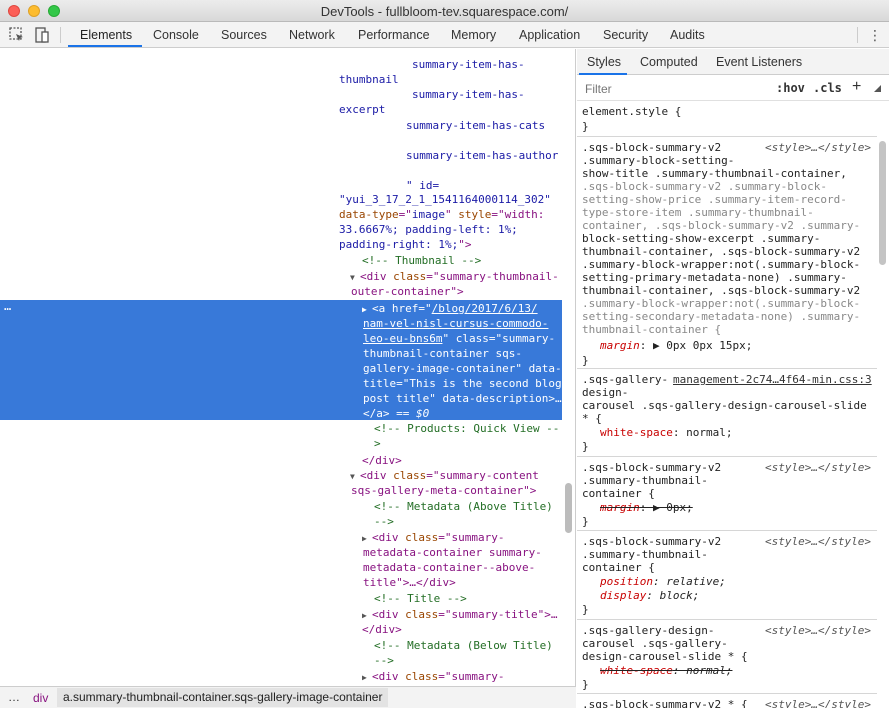 The image size is (889, 708). I want to click on tab-network: Network, so click(312, 35).